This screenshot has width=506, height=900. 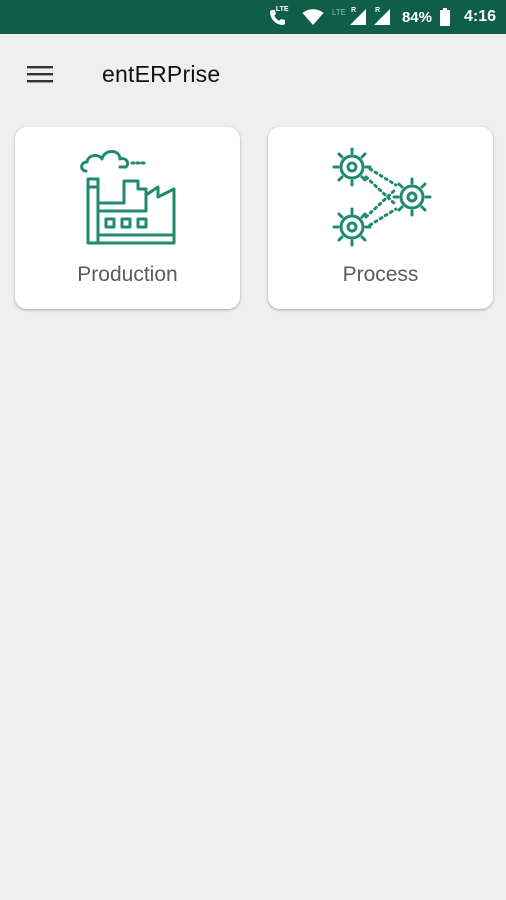 What do you see at coordinates (338, 12) in the screenshot?
I see `lte-label: LTE` at bounding box center [338, 12].